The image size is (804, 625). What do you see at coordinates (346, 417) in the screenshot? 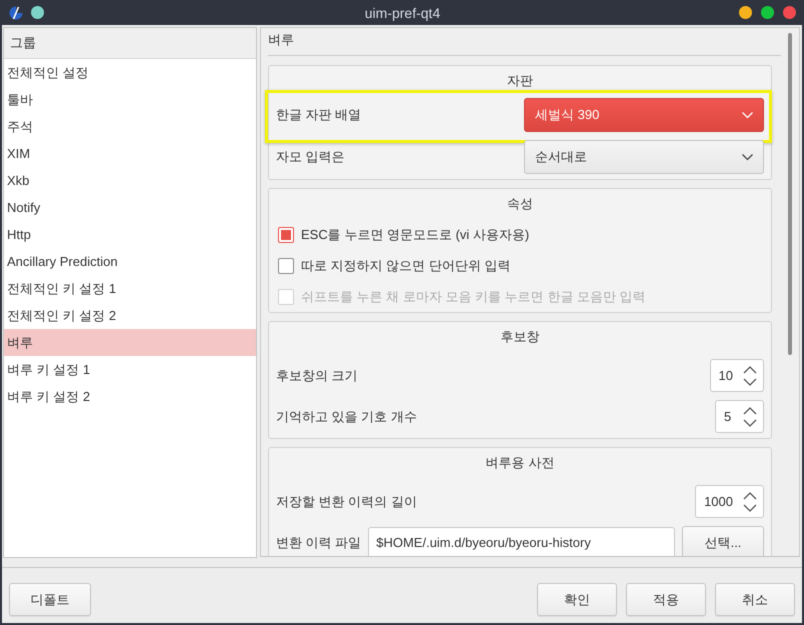
I see `field-label: 기억하고 있을 기호 개수` at bounding box center [346, 417].